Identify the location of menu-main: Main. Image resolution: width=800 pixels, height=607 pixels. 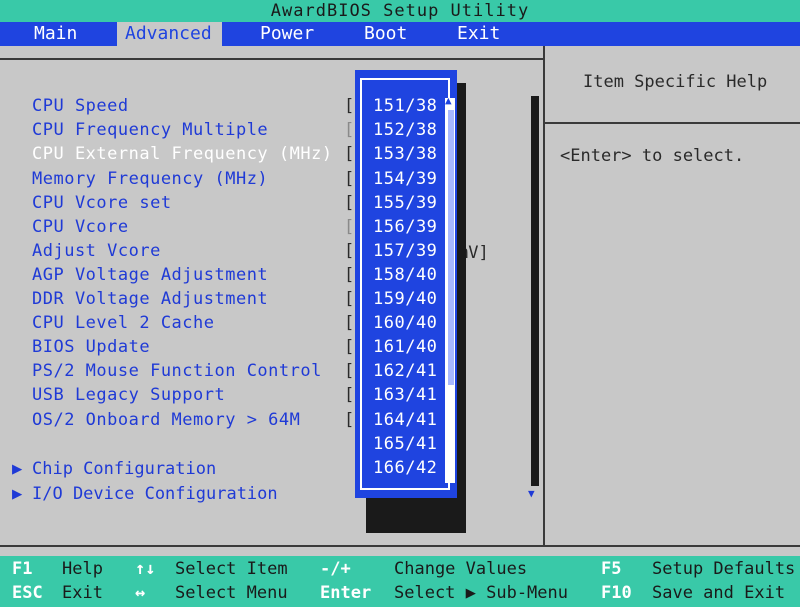
(55, 34).